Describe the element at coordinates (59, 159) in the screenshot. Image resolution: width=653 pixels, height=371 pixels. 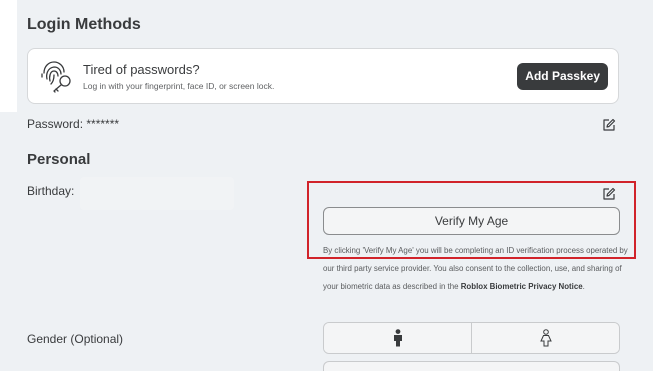
I see `personal-title: Personal` at that location.